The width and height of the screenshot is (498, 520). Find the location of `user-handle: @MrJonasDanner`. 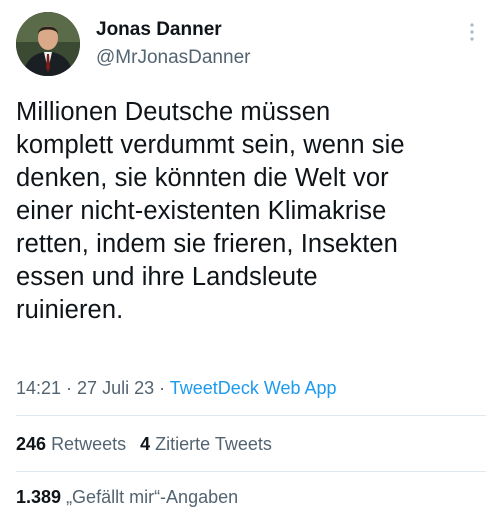

user-handle: @MrJonasDanner is located at coordinates (173, 58).